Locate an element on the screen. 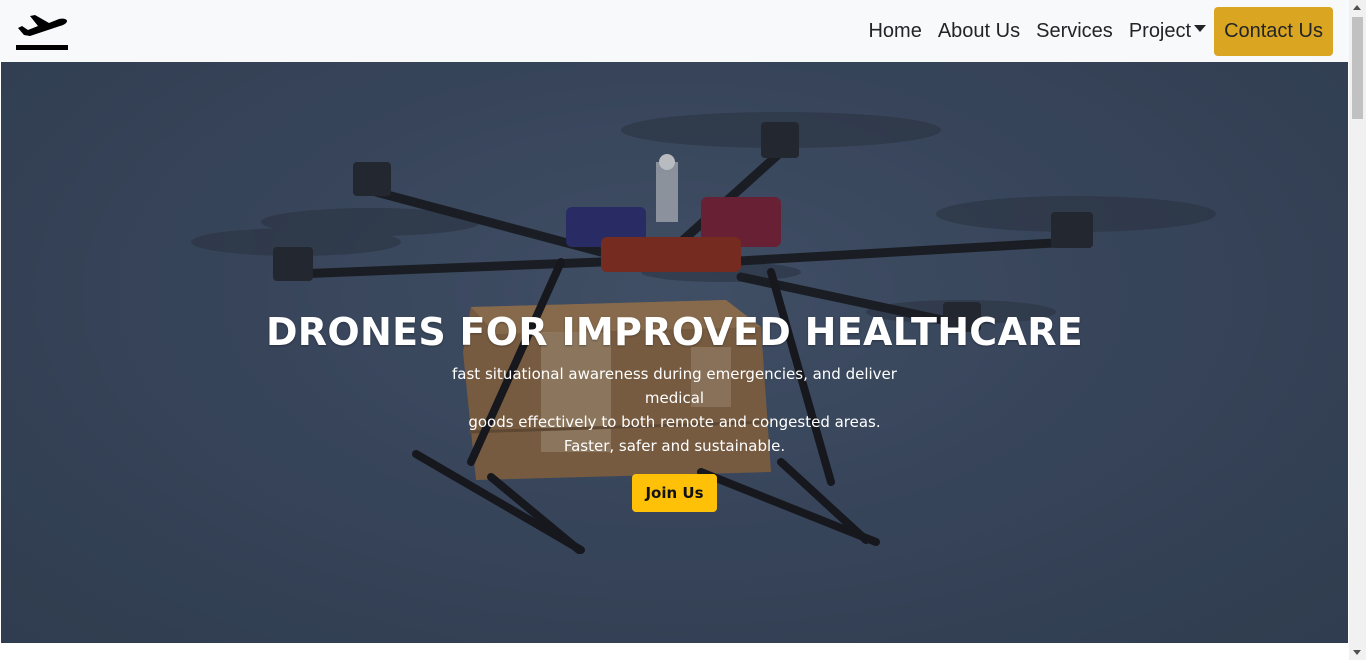 Image resolution: width=1366 pixels, height=660 pixels. nav-project-label: Project is located at coordinates (1160, 31).